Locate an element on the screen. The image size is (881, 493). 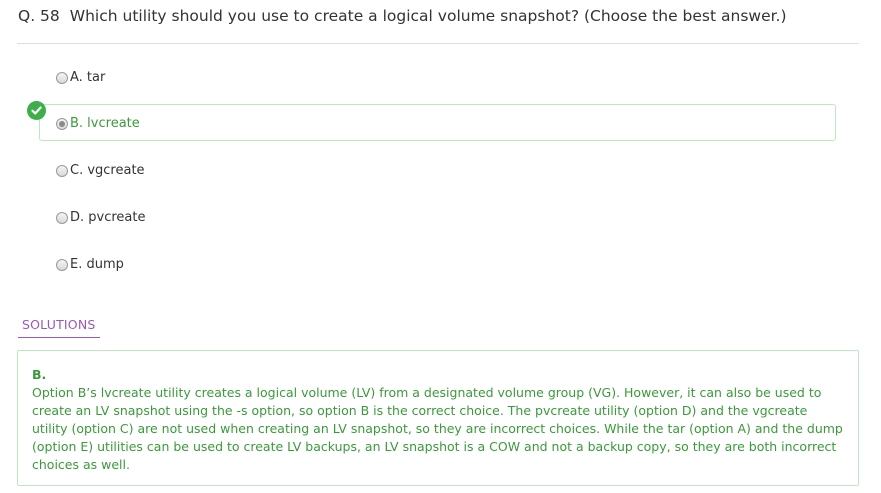
option-a-label: A. tar is located at coordinates (88, 77).